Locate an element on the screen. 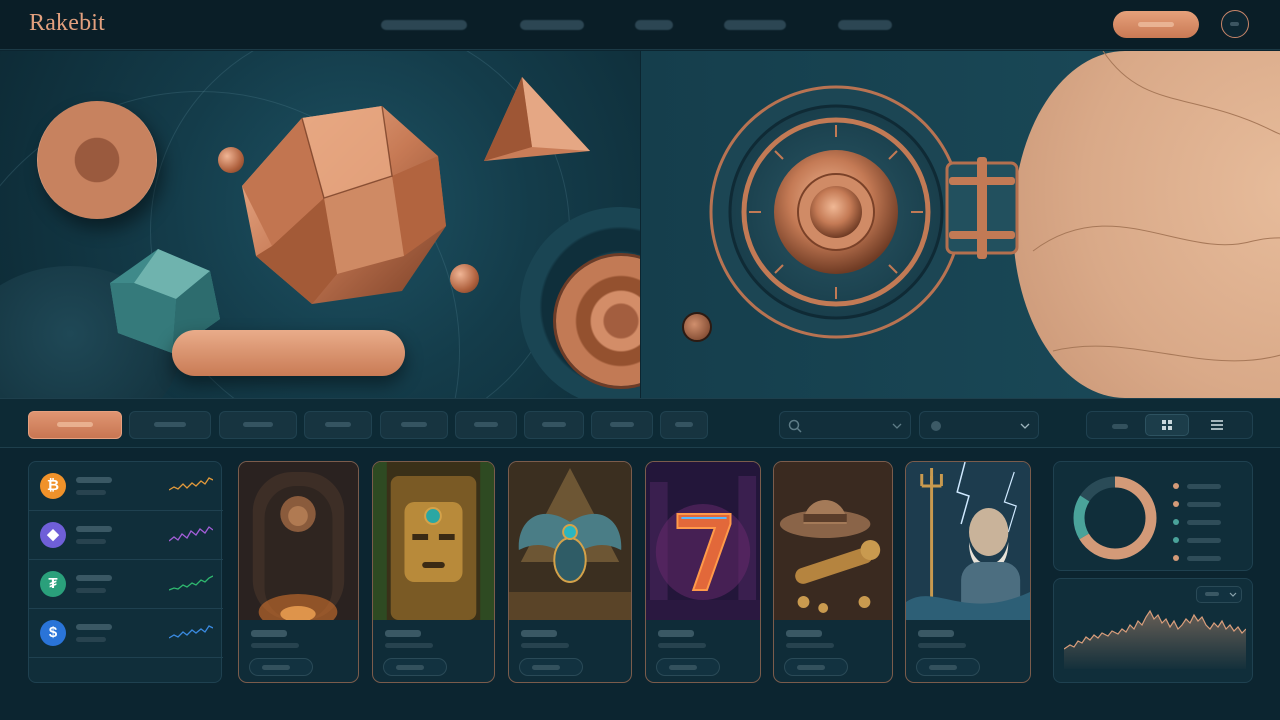 This screenshot has width=1280, height=720. ethereum-icon: ◆ is located at coordinates (53, 535).